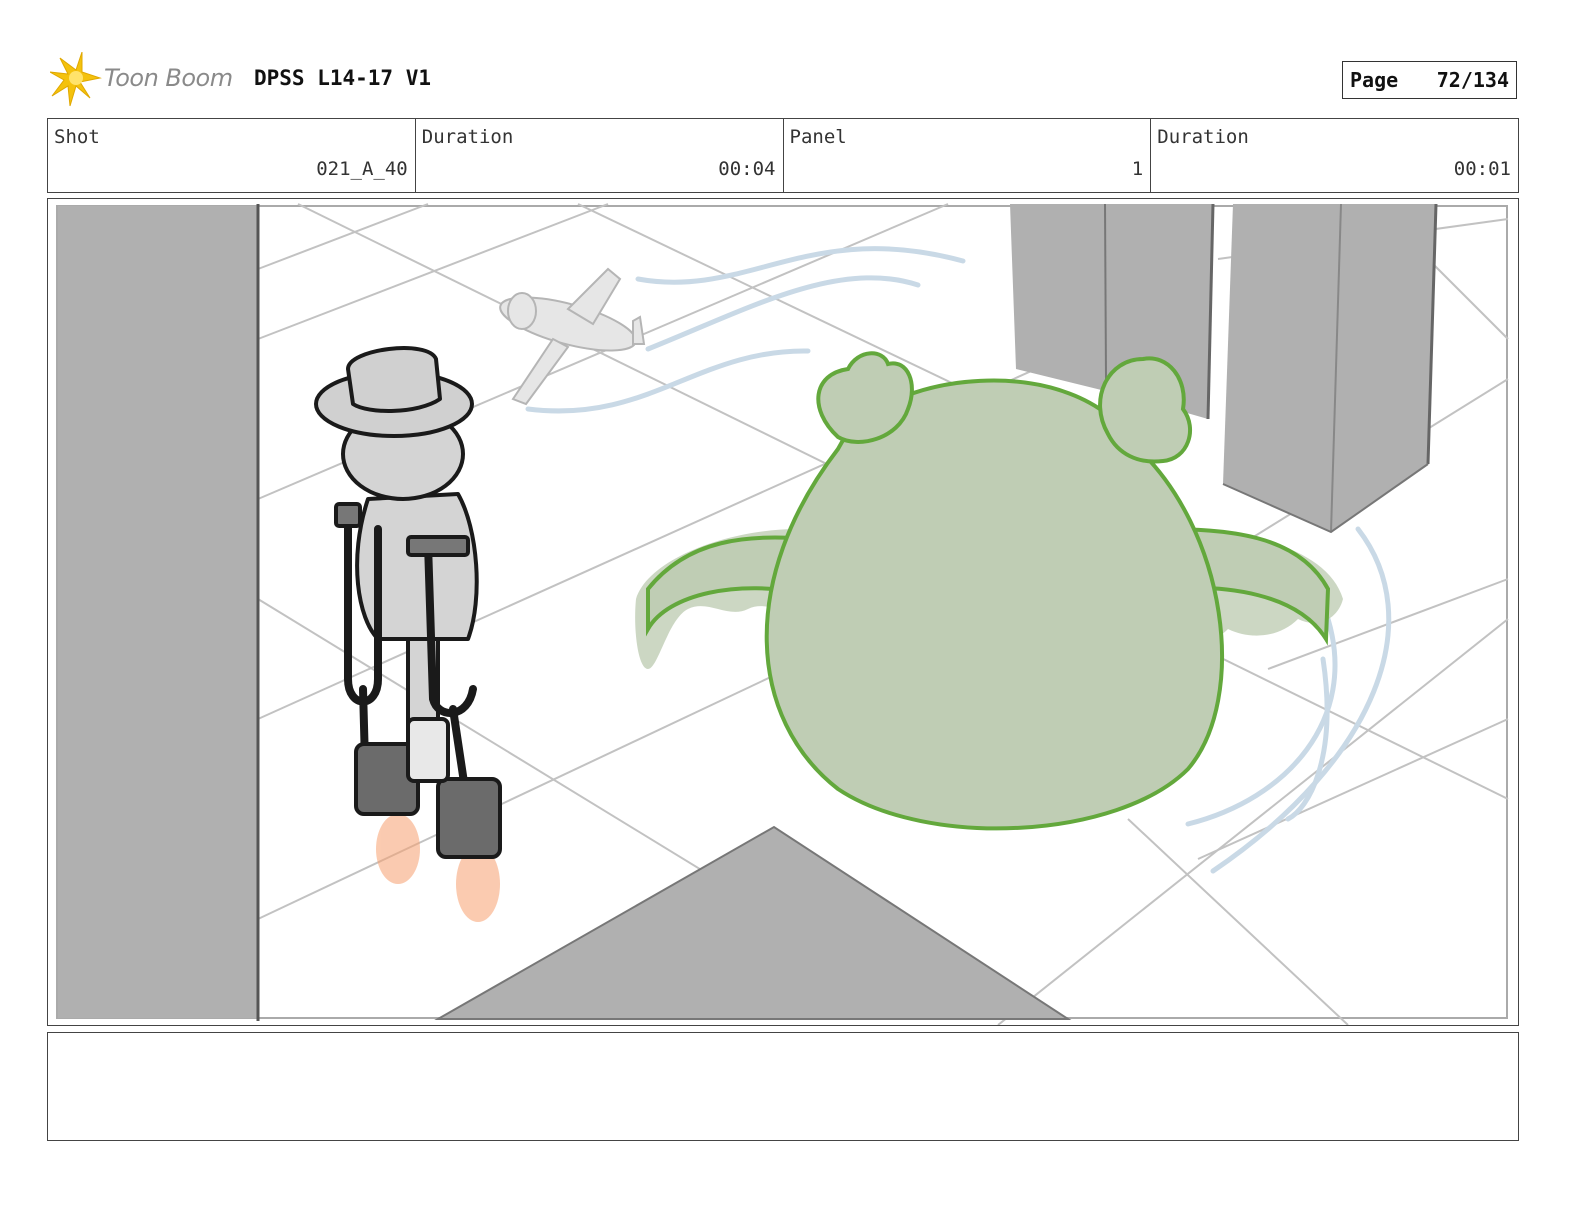  I want to click on shot-cell: Shot 021_A_40, so click(232, 155).